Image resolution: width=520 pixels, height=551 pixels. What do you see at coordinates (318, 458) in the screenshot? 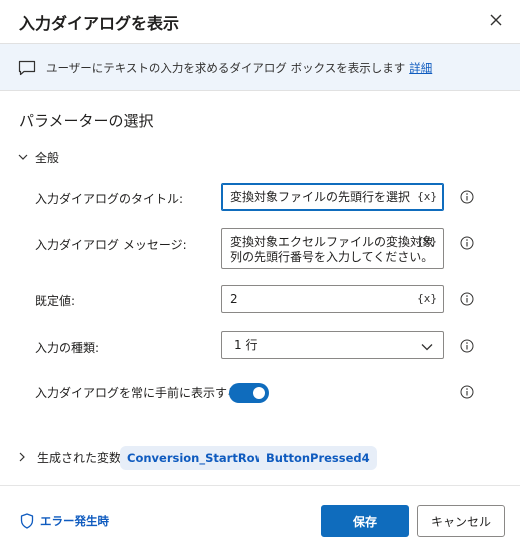
I see `variable-pill: ButtonPressed4` at bounding box center [318, 458].